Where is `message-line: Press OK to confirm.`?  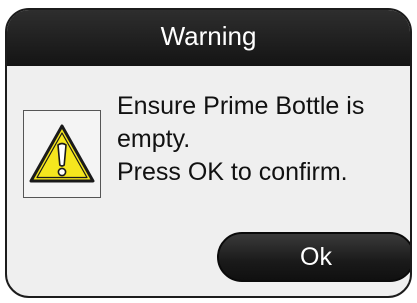 message-line: Press OK to confirm. is located at coordinates (232, 172).